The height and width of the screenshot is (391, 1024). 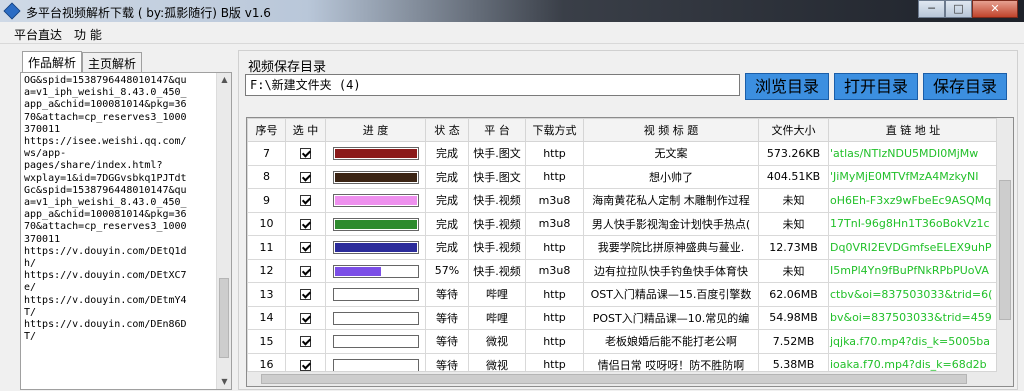 What do you see at coordinates (671, 153) in the screenshot?
I see `row-title: 无文案` at bounding box center [671, 153].